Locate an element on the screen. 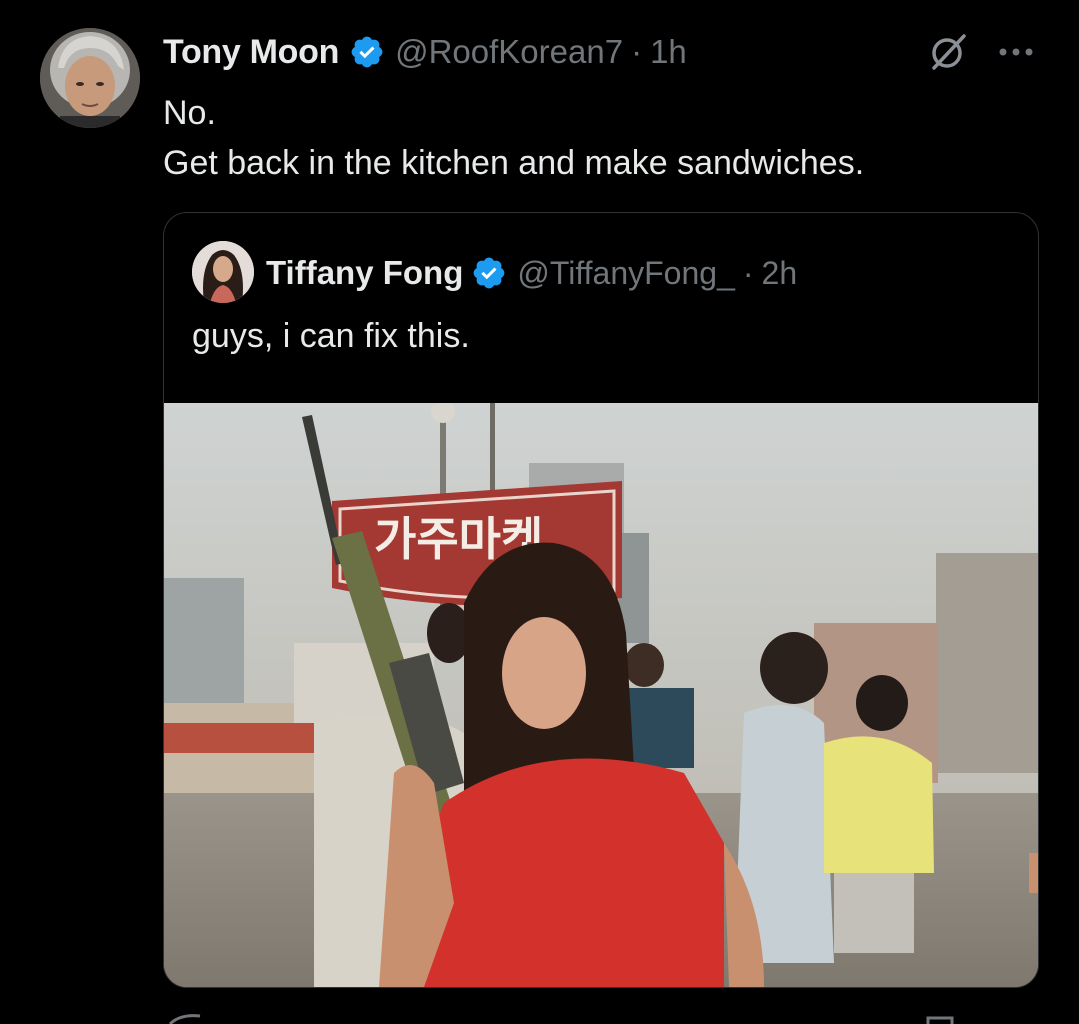  quoted-author-avatar-image is located at coordinates (223, 272).